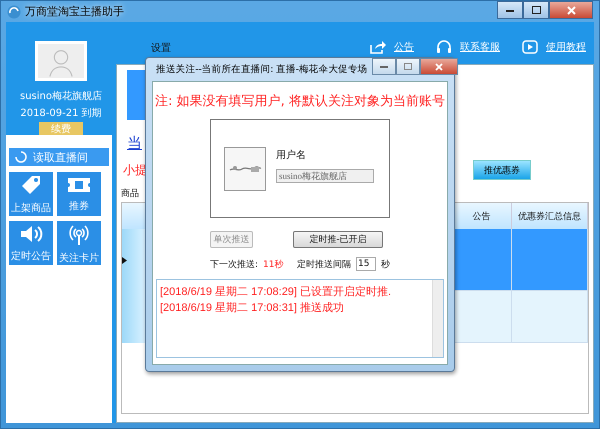  I want to click on tag-icon, so click(31, 185).